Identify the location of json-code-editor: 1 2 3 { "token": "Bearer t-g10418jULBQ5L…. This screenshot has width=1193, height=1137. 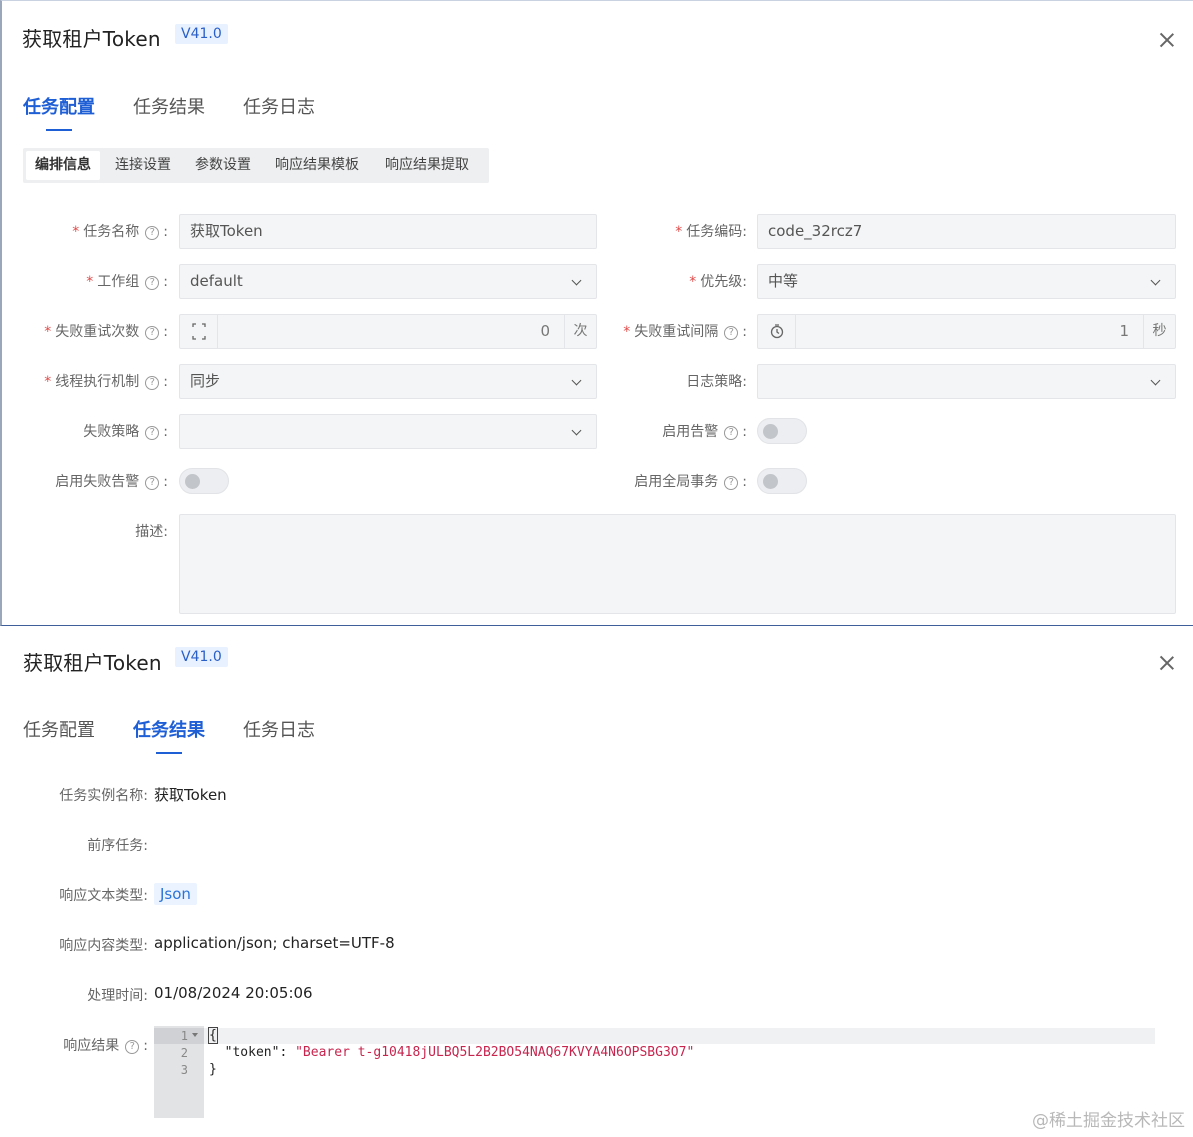
(654, 1072).